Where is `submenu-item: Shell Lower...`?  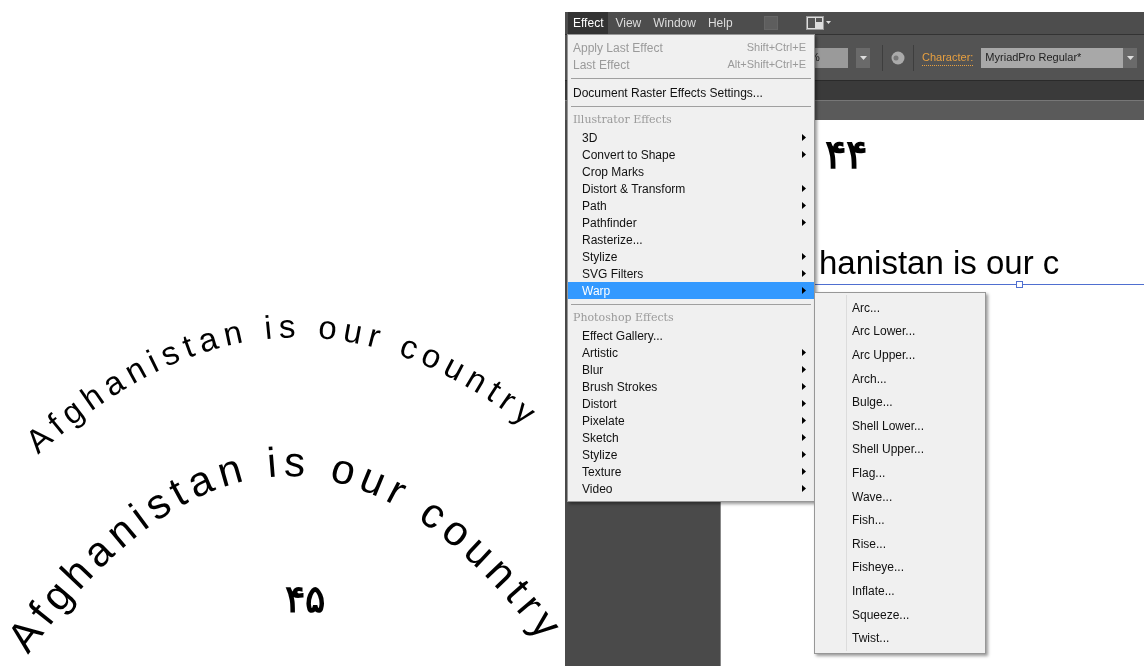 submenu-item: Shell Lower... is located at coordinates (900, 425).